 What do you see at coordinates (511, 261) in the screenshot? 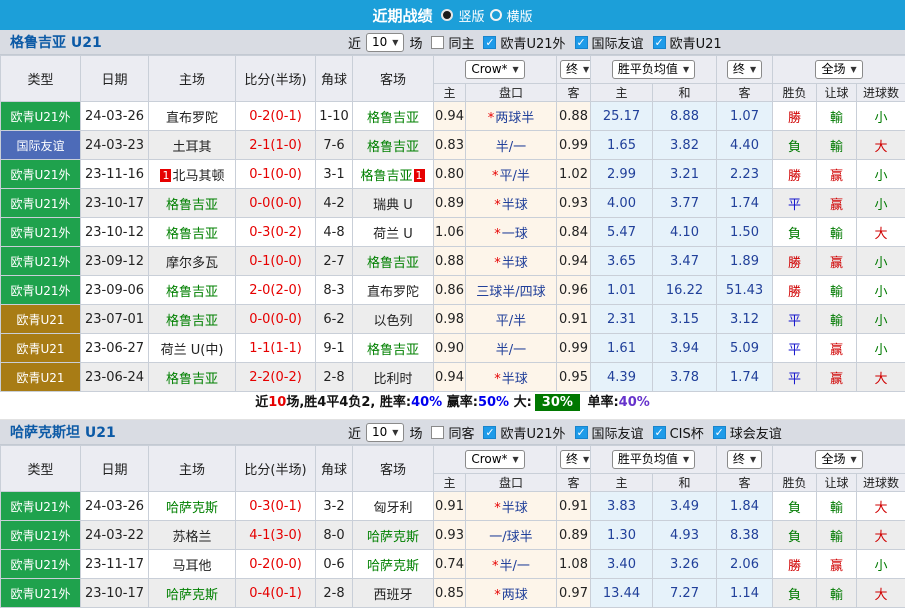
I see `handicap: *半球` at bounding box center [511, 261].